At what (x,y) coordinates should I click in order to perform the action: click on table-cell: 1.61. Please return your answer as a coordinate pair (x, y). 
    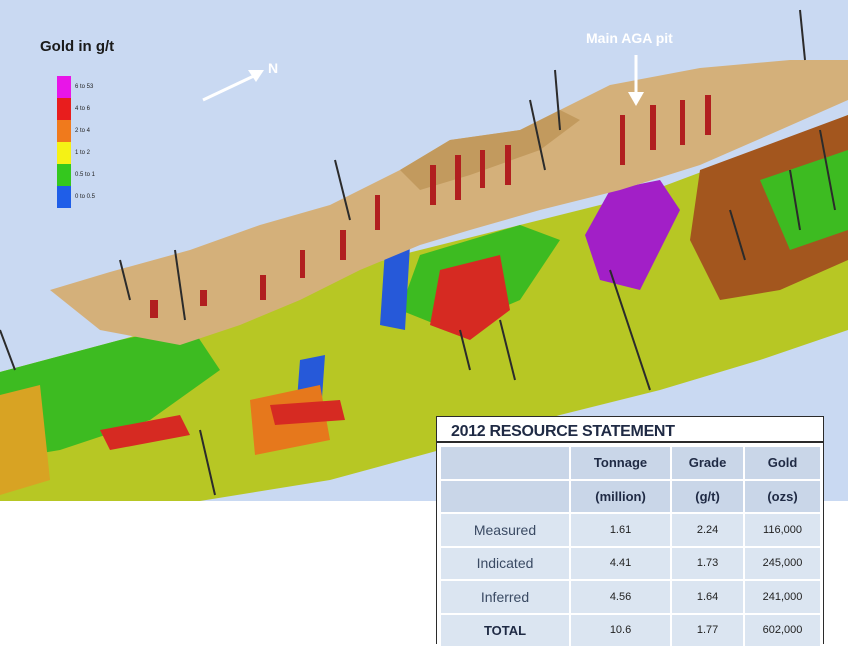
    Looking at the image, I should click on (621, 530).